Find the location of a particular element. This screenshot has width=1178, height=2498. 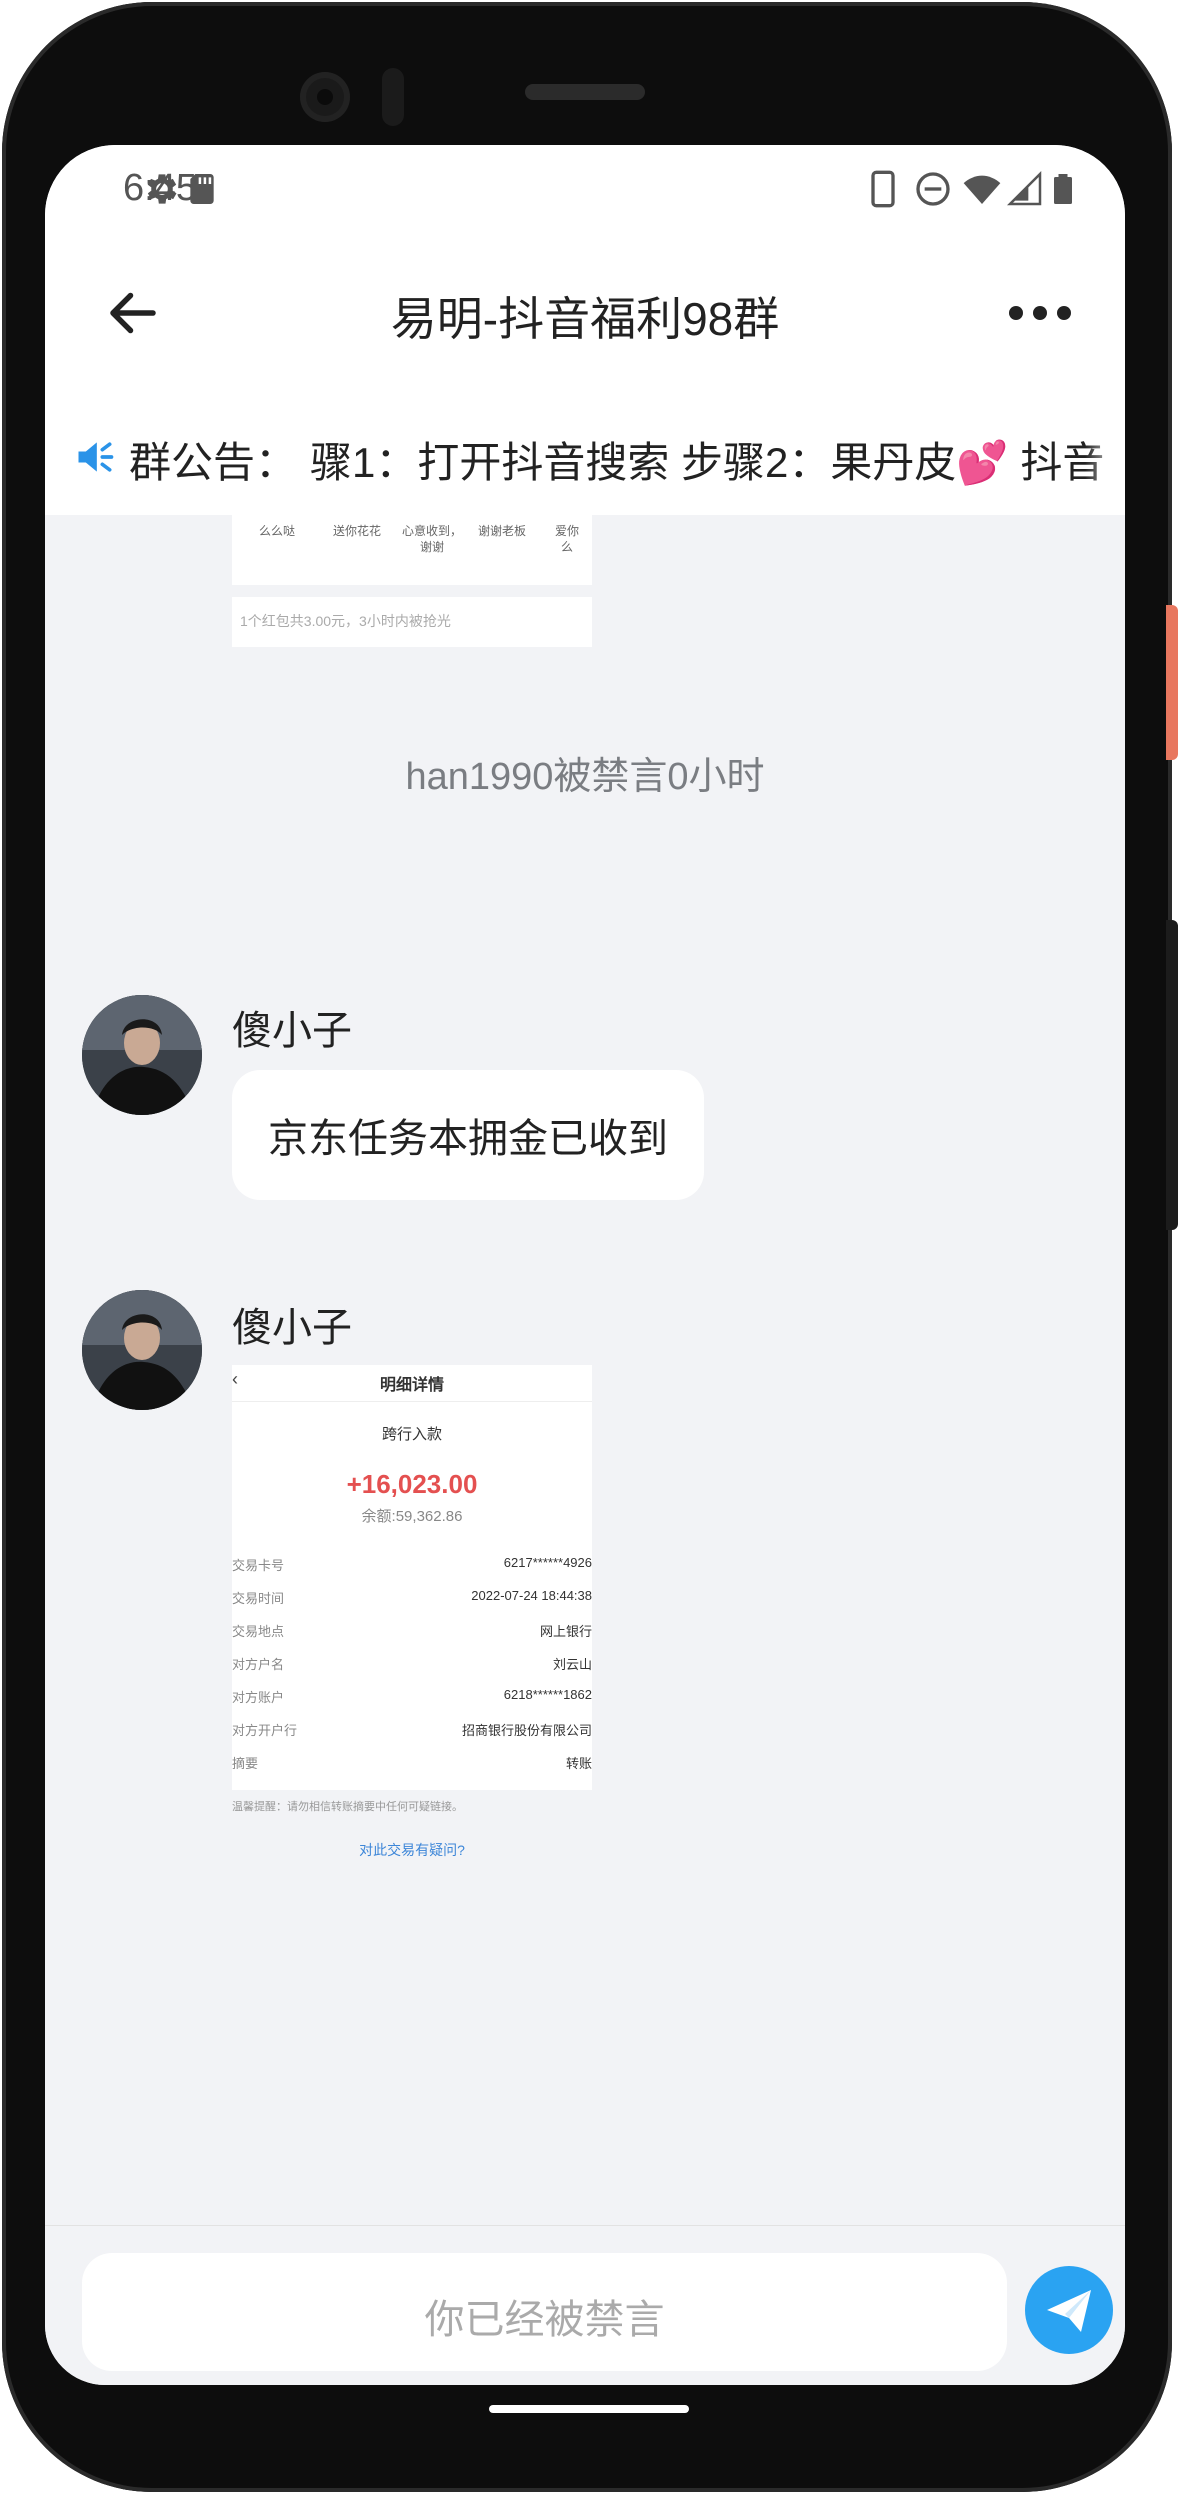

receipt-row: 交易卡号 6217******4926 is located at coordinates (412, 1565).